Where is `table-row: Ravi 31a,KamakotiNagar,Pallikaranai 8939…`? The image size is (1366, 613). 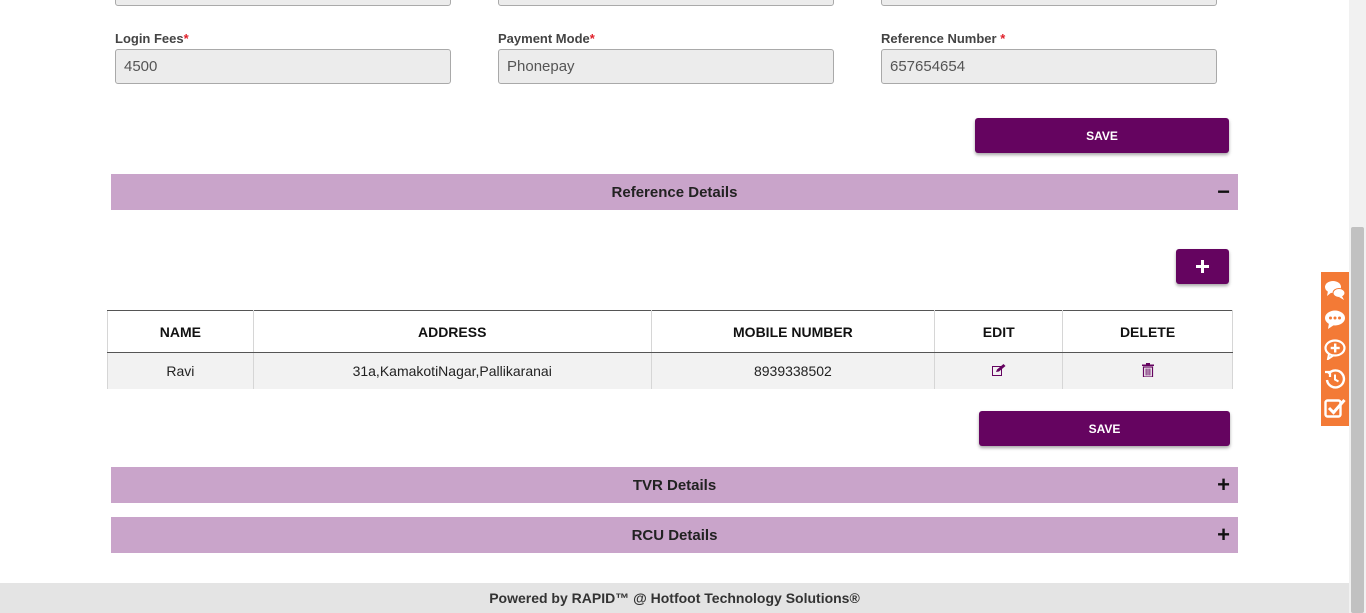
table-row: Ravi 31a,KamakotiNagar,Pallikaranai 8939… is located at coordinates (670, 370).